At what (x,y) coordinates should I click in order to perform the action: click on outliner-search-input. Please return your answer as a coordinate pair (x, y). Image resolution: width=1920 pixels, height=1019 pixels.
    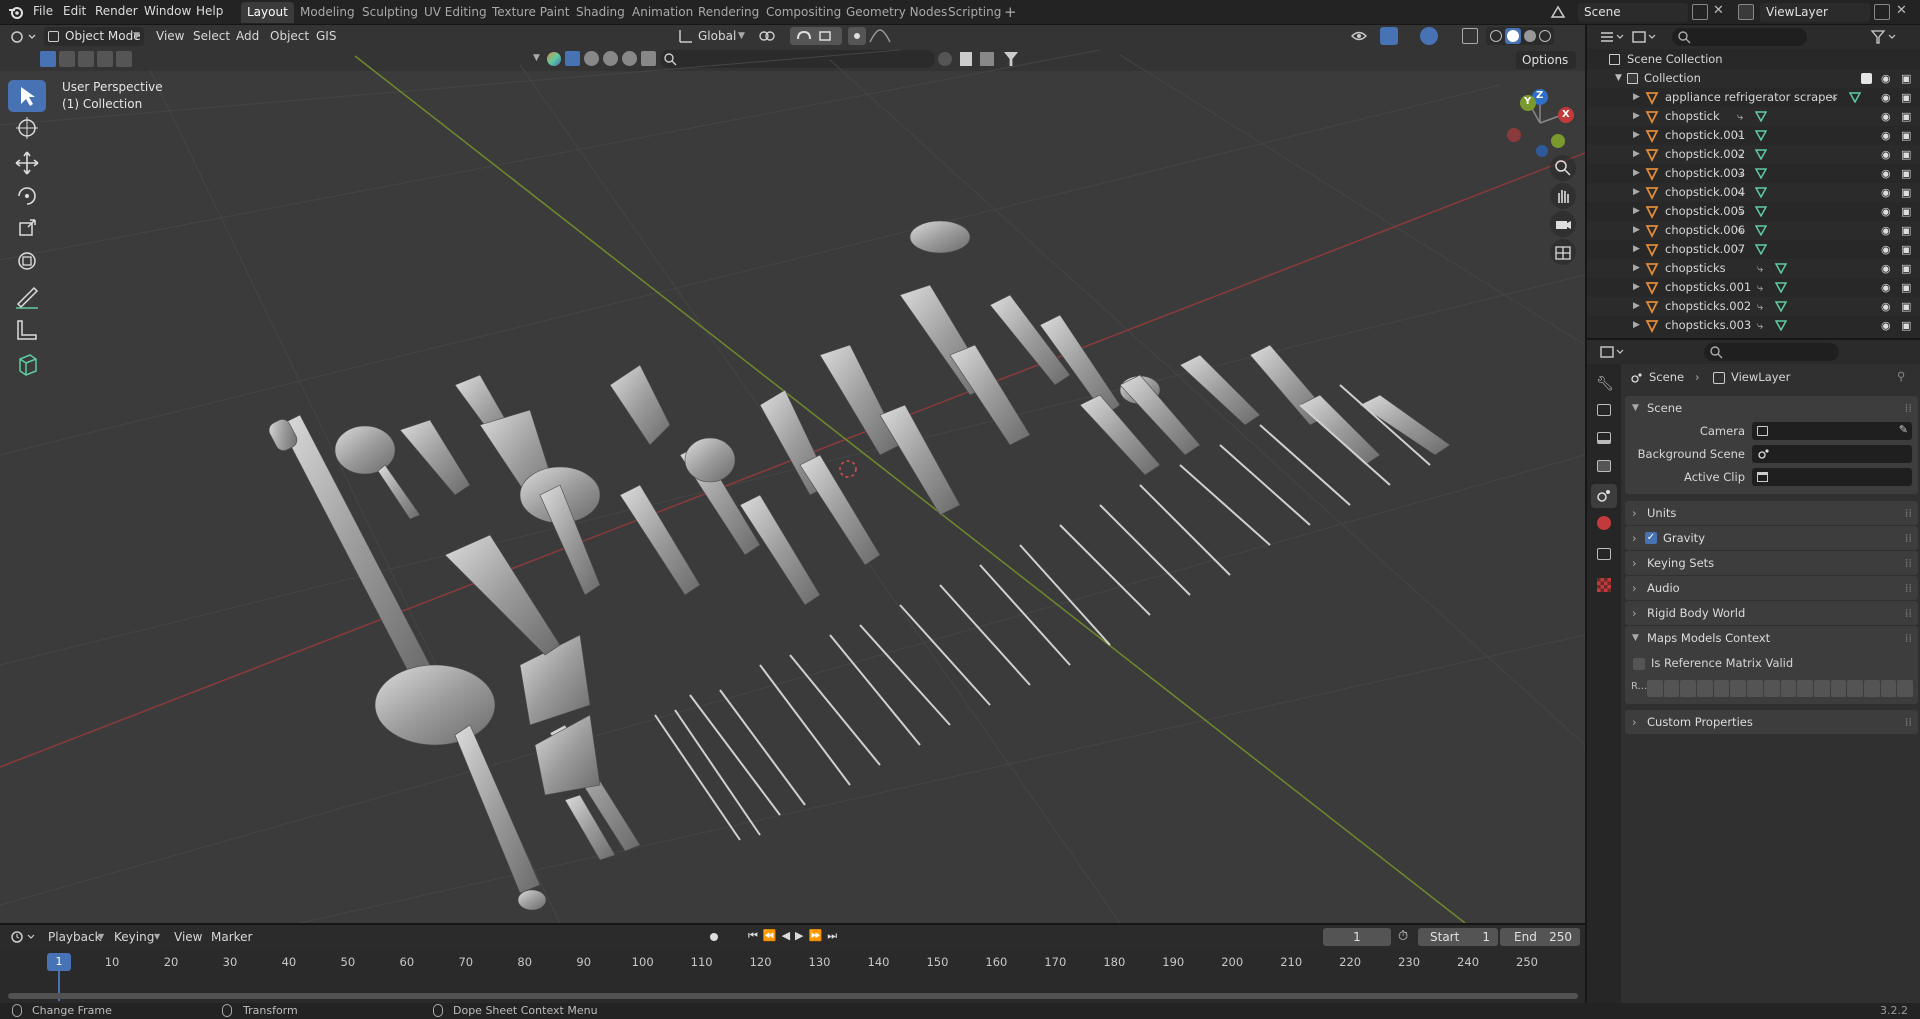
    Looking at the image, I should click on (1739, 37).